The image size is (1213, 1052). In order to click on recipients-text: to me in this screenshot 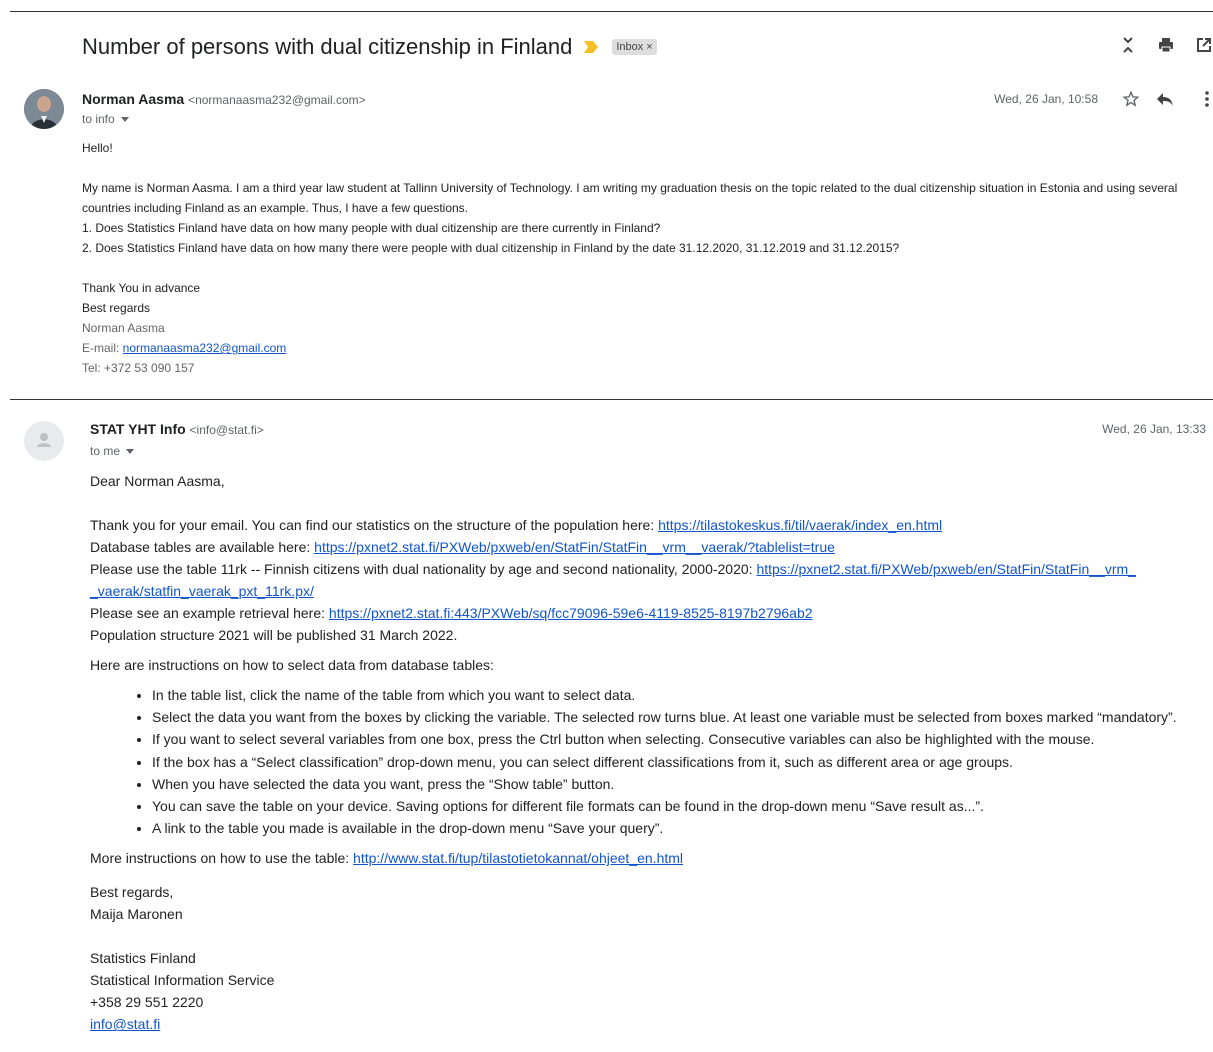, I will do `click(105, 451)`.